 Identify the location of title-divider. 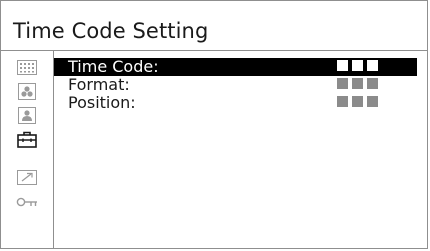
(214, 50).